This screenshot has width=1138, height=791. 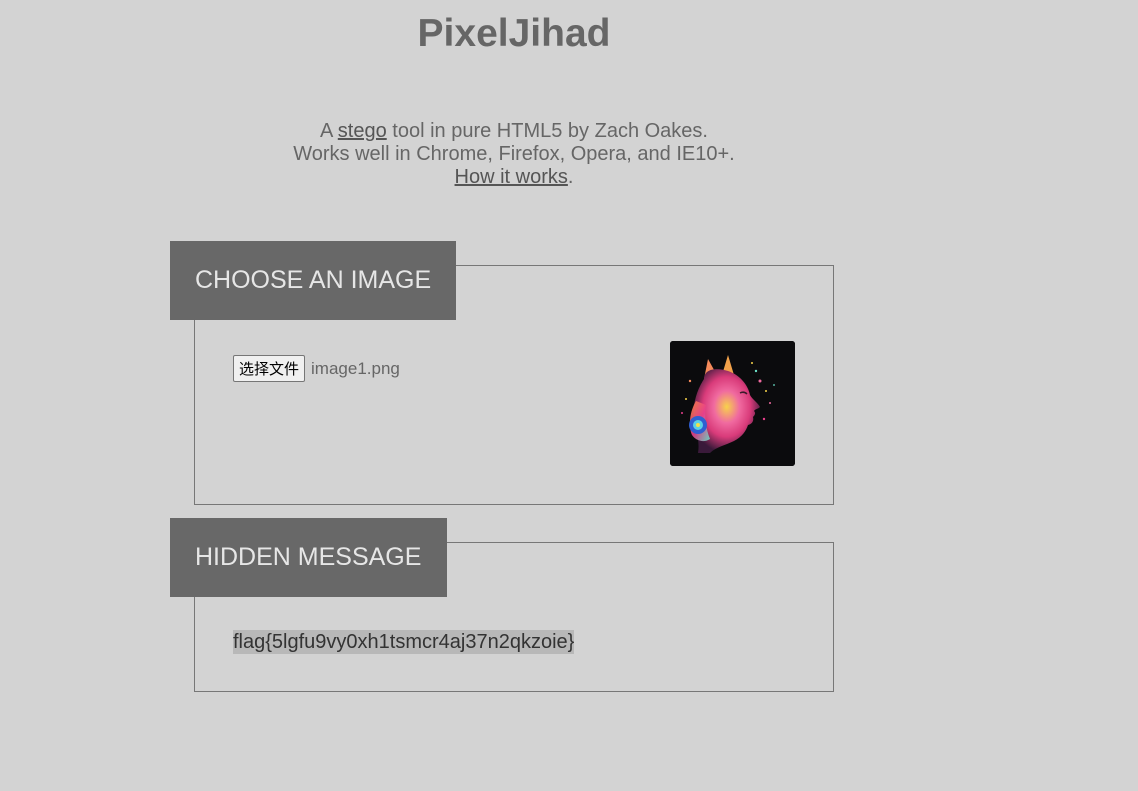 I want to click on hidden-message-text: flag{5lgfu9vy0xh1tsmcr4aj37n2qkzoie}, so click(x=404, y=642).